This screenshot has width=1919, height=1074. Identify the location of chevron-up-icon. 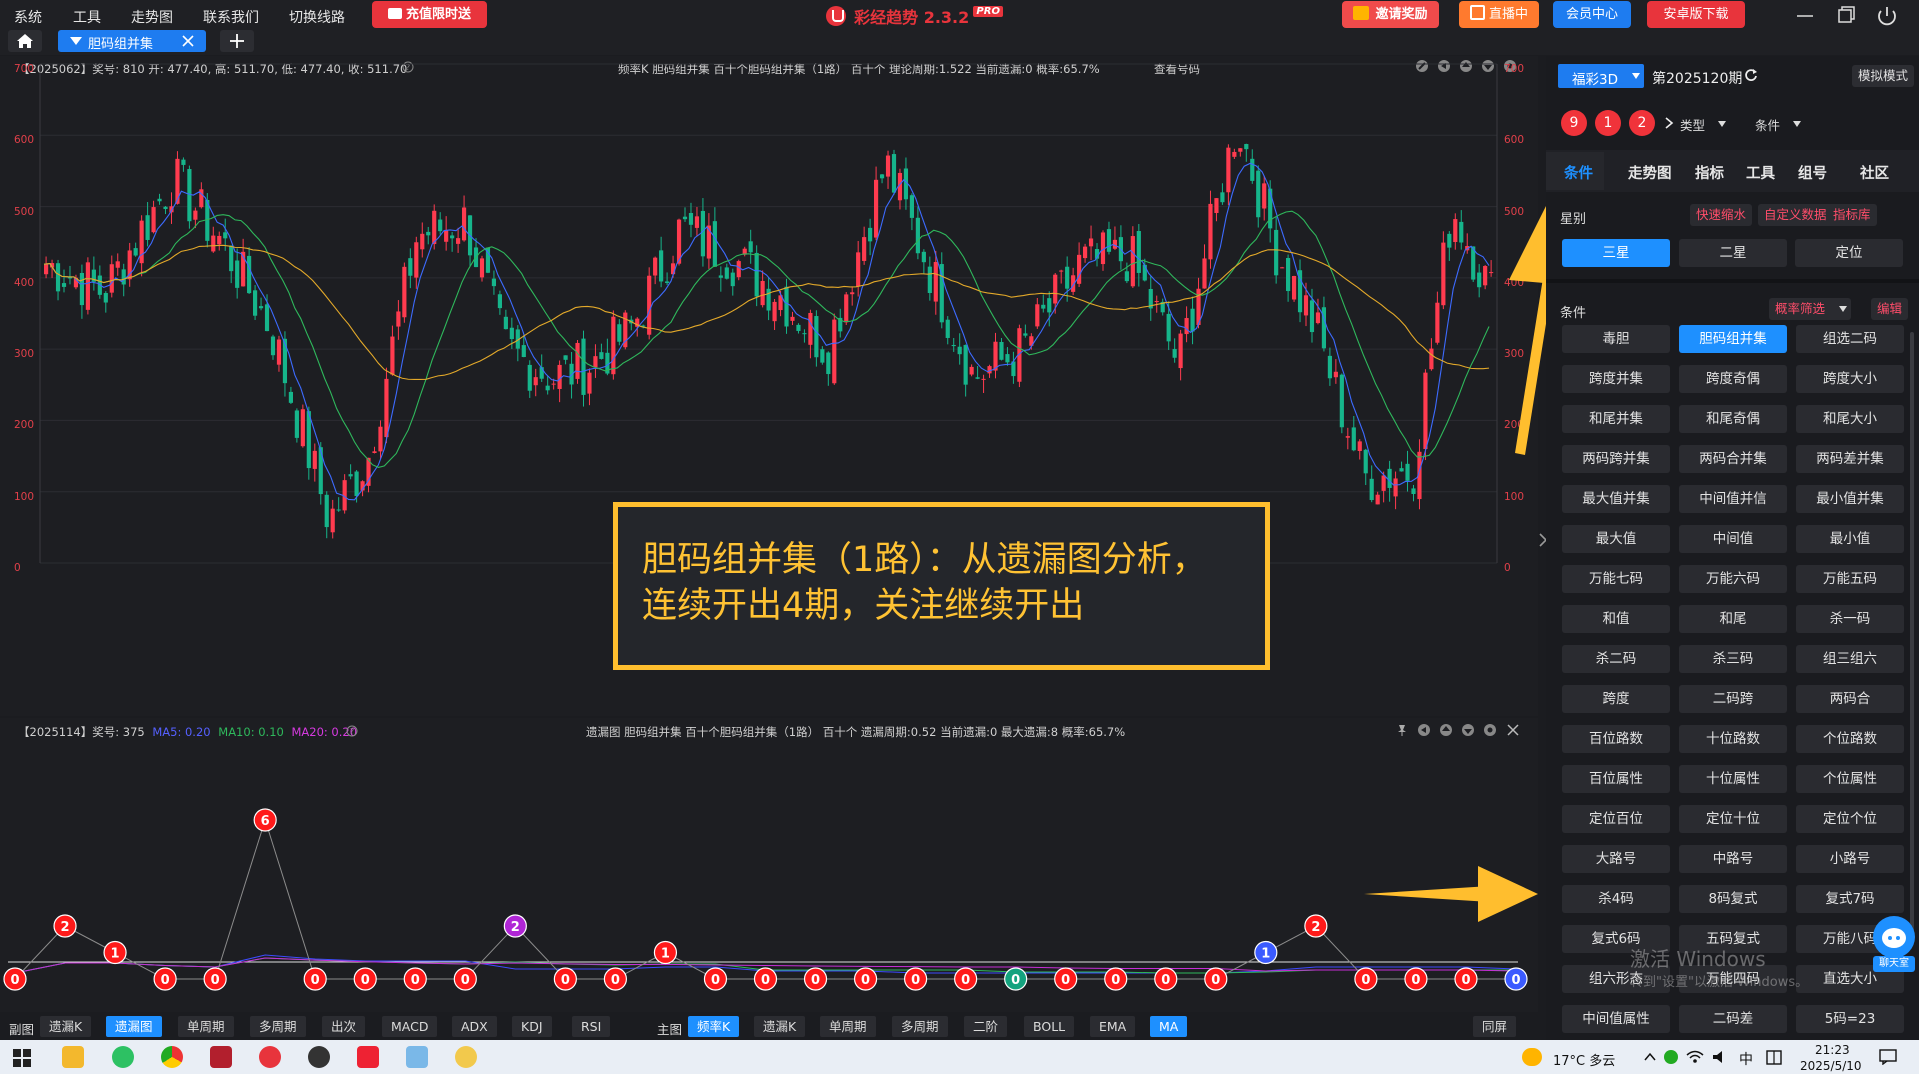
(1650, 1057).